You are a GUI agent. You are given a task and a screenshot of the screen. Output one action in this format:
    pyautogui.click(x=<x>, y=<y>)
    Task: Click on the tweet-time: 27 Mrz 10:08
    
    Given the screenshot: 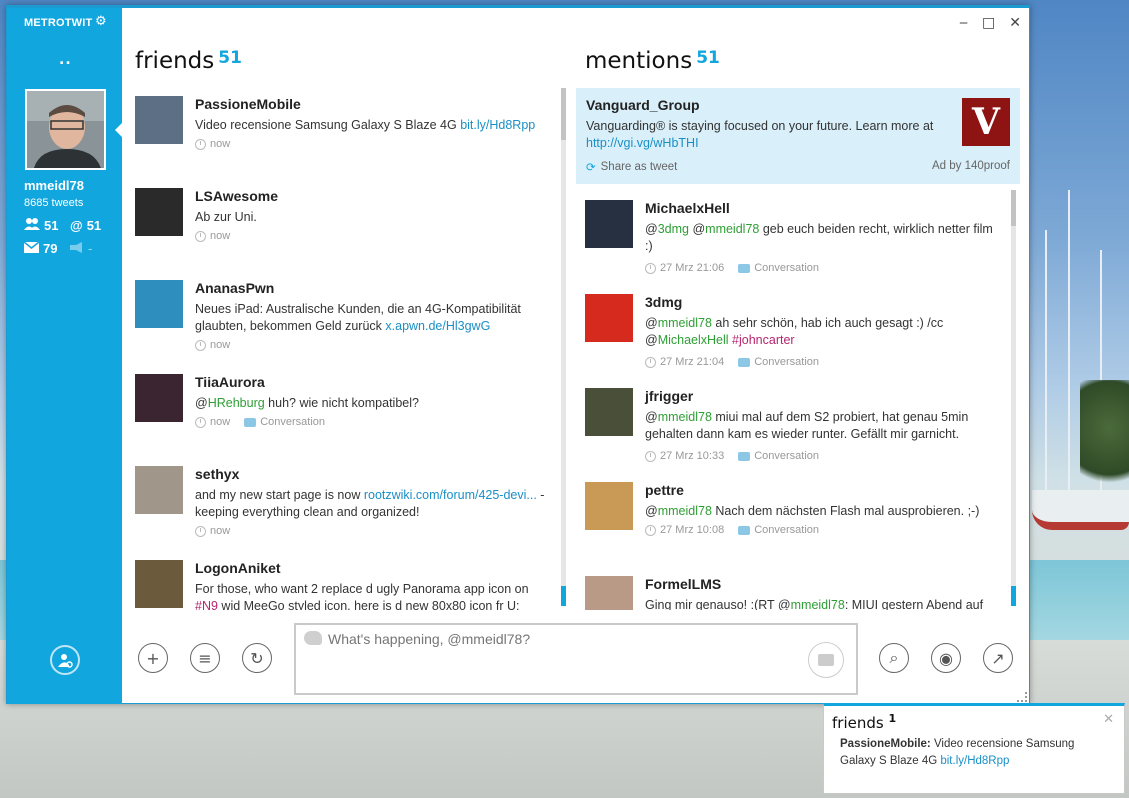 What is the action you would take?
    pyautogui.click(x=692, y=530)
    